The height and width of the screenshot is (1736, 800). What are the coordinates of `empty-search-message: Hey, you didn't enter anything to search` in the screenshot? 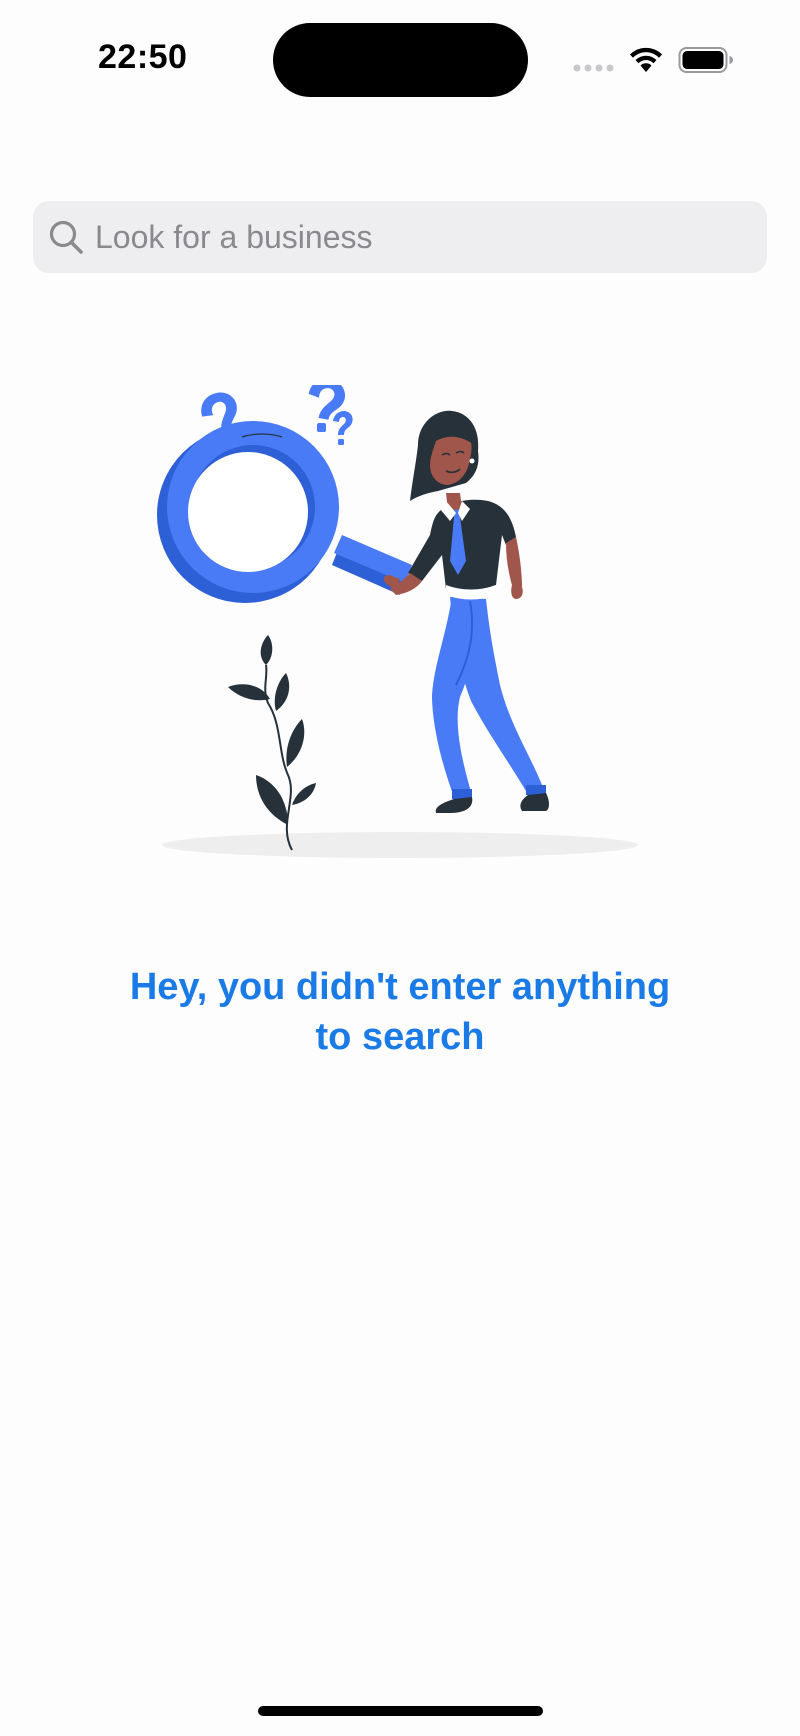 It's located at (400, 1012).